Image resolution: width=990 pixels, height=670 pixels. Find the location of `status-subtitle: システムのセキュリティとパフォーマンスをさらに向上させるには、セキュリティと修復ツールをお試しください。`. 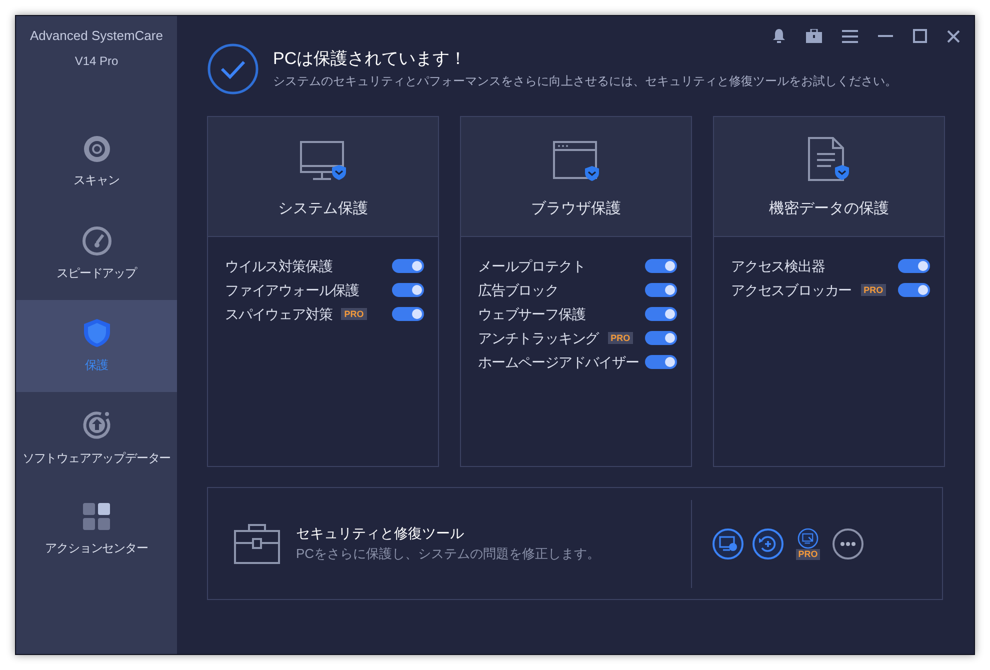

status-subtitle: システムのセキュリティとパフォーマンスをさらに向上させるには、セキュリティと修復ツールをお試しください。 is located at coordinates (585, 81).